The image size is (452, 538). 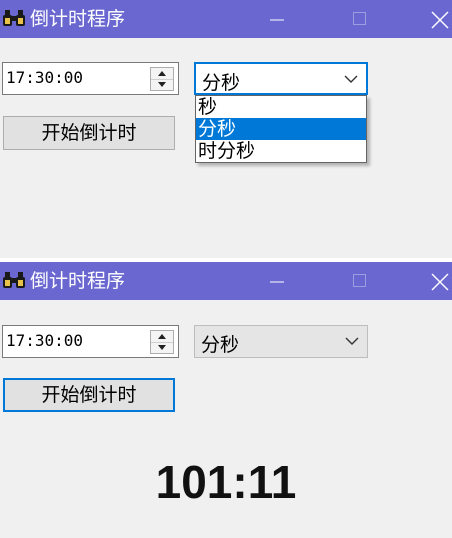 What do you see at coordinates (226, 482) in the screenshot?
I see `countdown-display: 101:11` at bounding box center [226, 482].